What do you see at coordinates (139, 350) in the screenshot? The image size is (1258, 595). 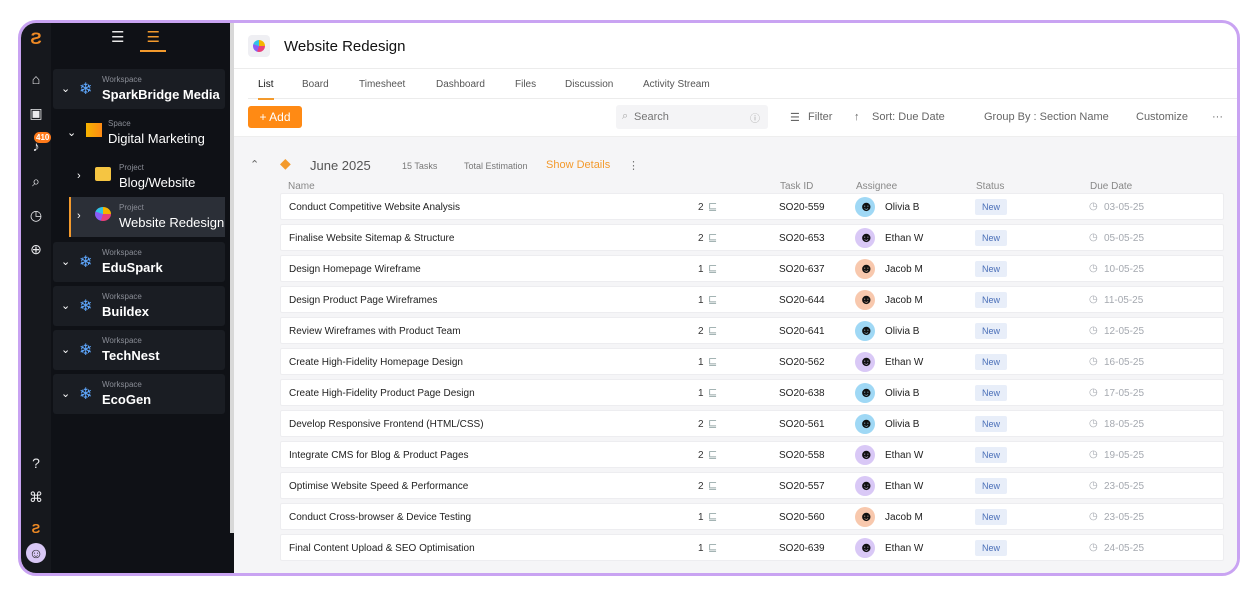 I see `workspace-technest: ⌄ ❄ Workspace TechNest` at bounding box center [139, 350].